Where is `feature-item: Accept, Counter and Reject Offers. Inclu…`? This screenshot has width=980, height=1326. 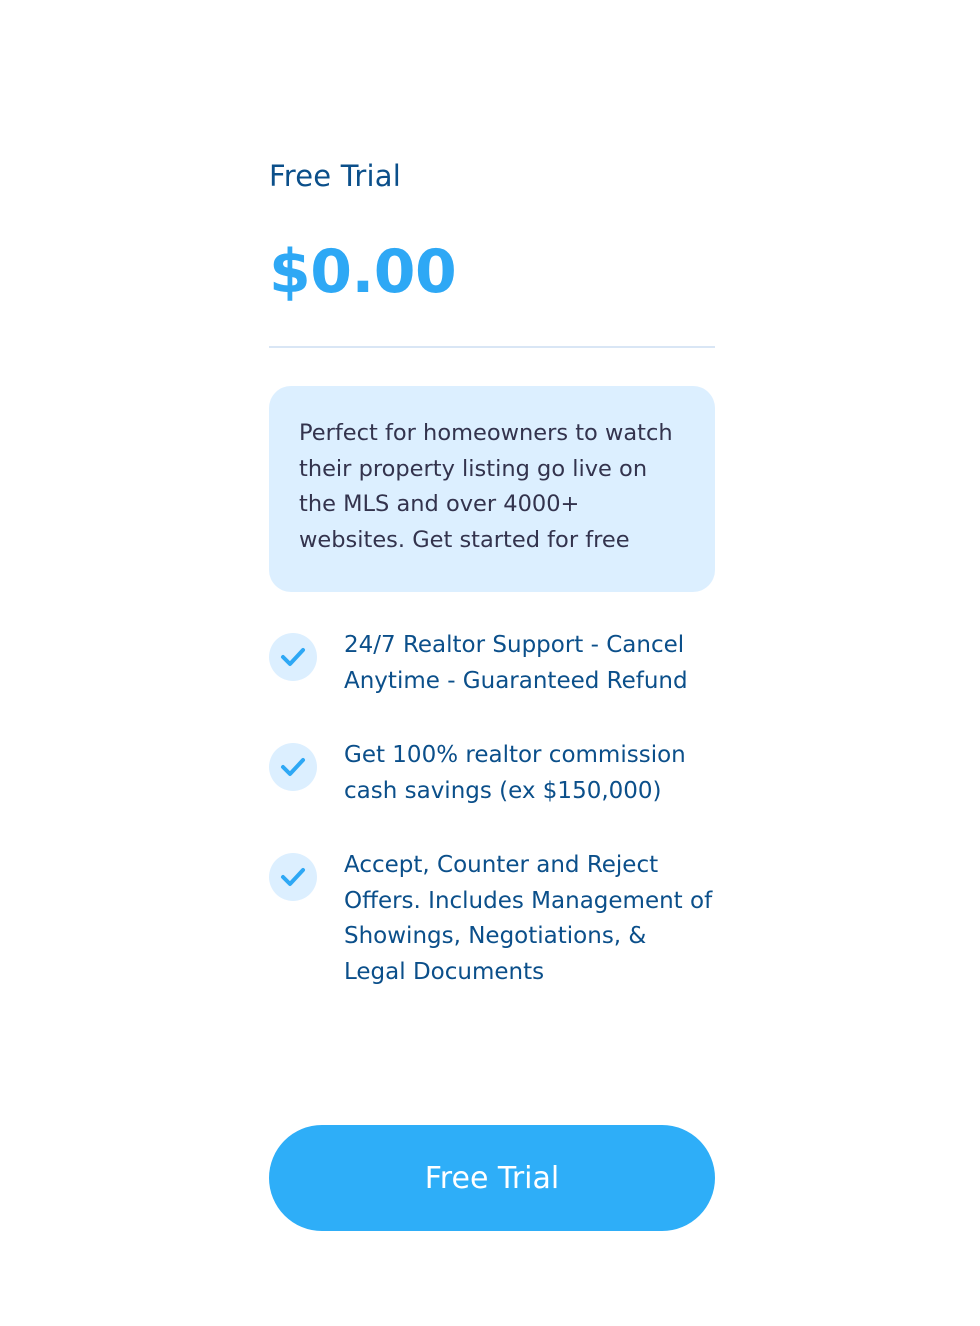
feature-item: Accept, Counter and Reject Offers. Inclu… is located at coordinates (492, 919).